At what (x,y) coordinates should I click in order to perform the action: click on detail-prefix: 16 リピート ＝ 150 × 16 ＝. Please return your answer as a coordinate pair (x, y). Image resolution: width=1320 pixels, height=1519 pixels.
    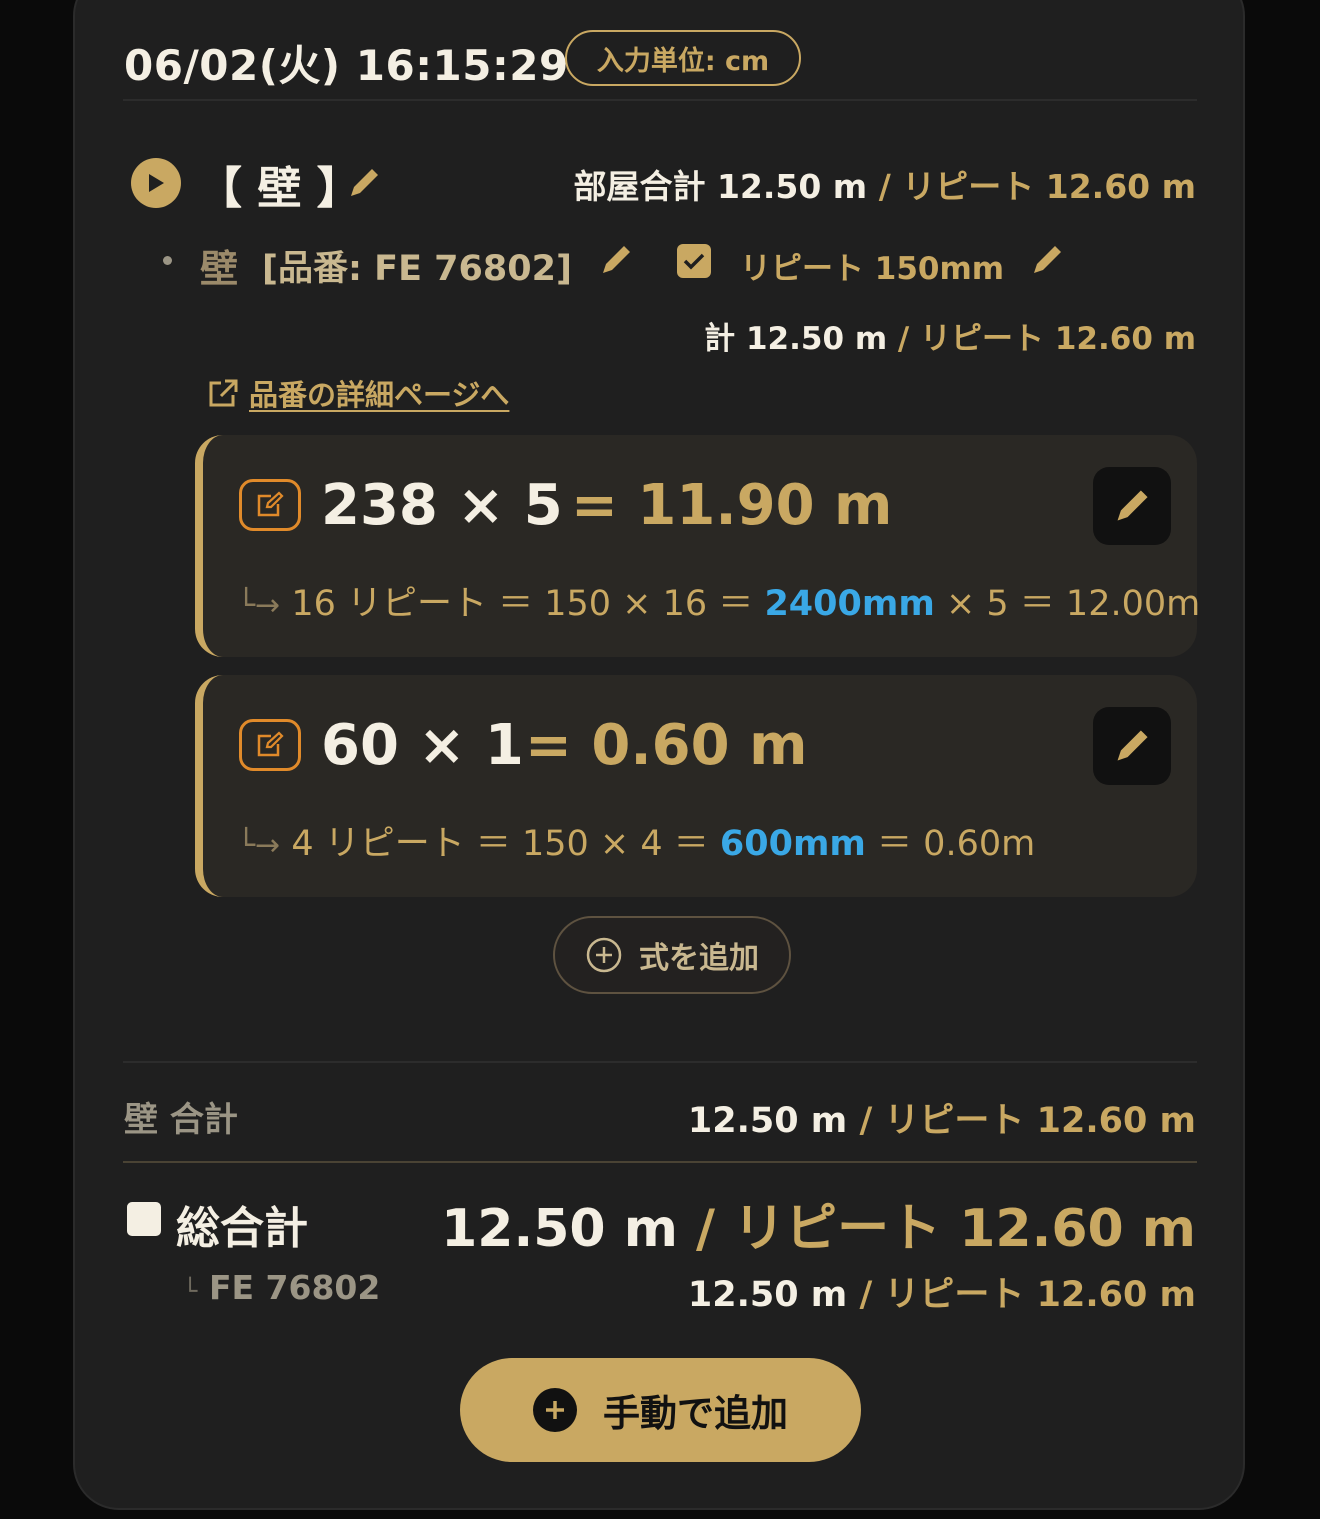
    Looking at the image, I should click on (522, 604).